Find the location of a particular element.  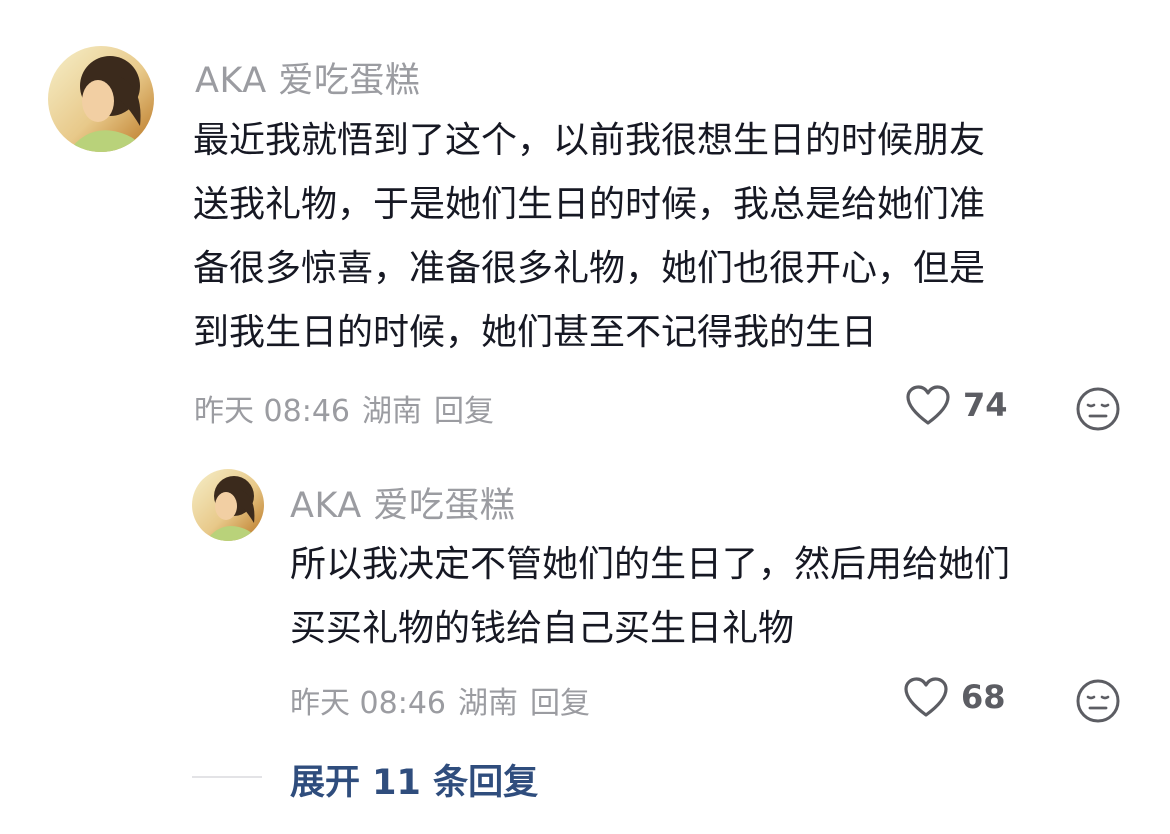

reply-like-button: 68 is located at coordinates (954, 697).